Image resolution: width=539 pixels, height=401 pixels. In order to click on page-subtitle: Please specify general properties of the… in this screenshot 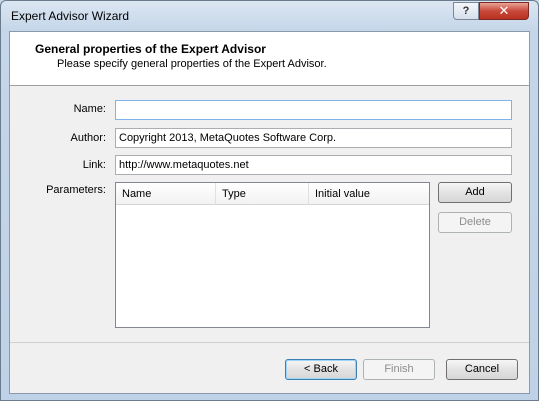, I will do `click(192, 64)`.